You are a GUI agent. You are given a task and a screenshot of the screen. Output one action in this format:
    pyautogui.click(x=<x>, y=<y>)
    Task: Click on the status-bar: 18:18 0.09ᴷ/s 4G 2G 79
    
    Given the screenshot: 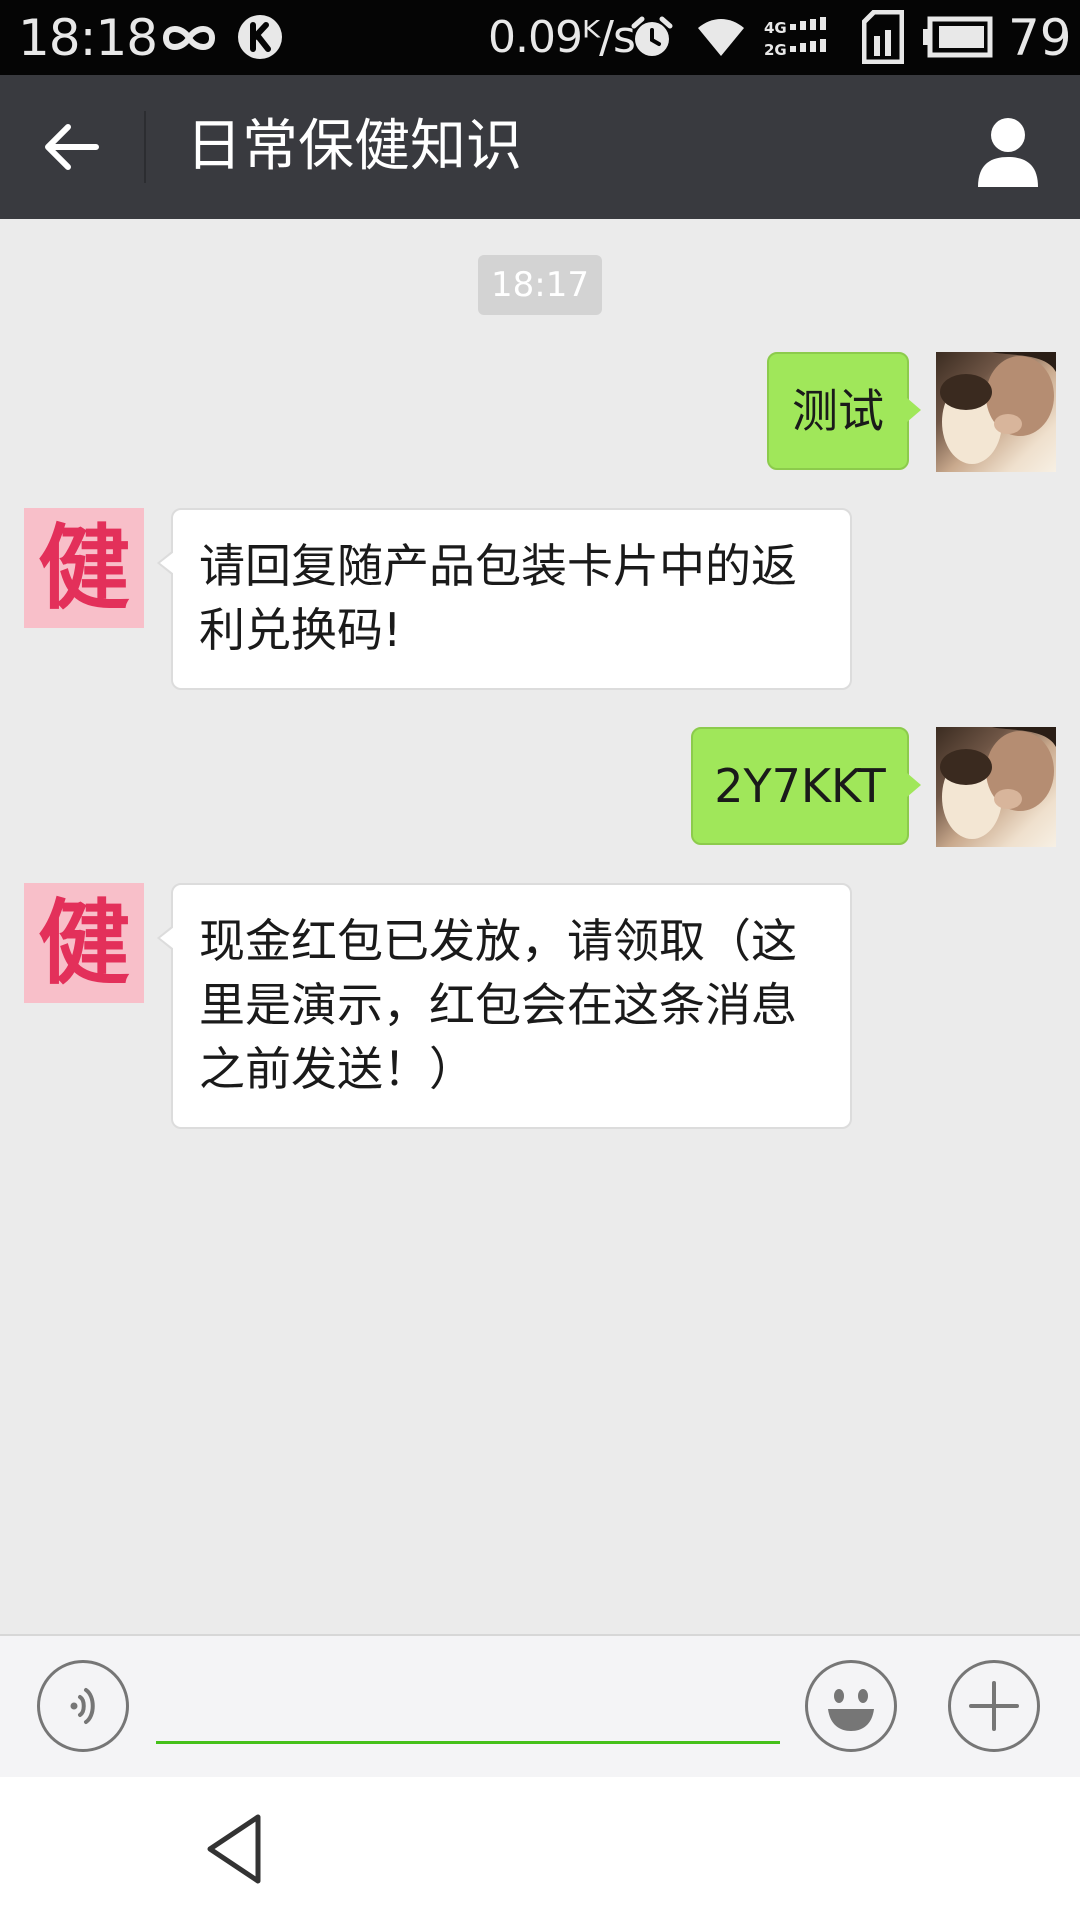 What is the action you would take?
    pyautogui.click(x=540, y=37)
    